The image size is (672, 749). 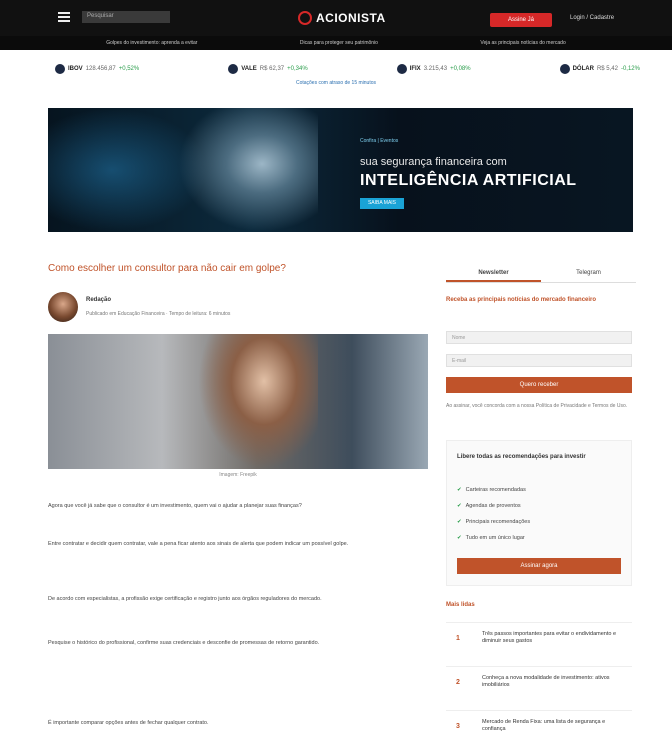 I want to click on quote-value: R$ 62,37, so click(x=272, y=69).